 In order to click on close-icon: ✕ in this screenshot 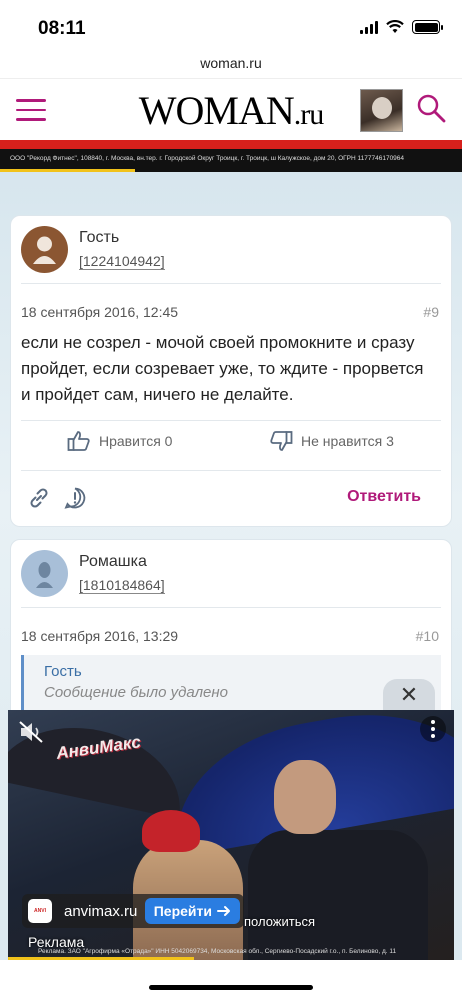, I will do `click(409, 694)`.